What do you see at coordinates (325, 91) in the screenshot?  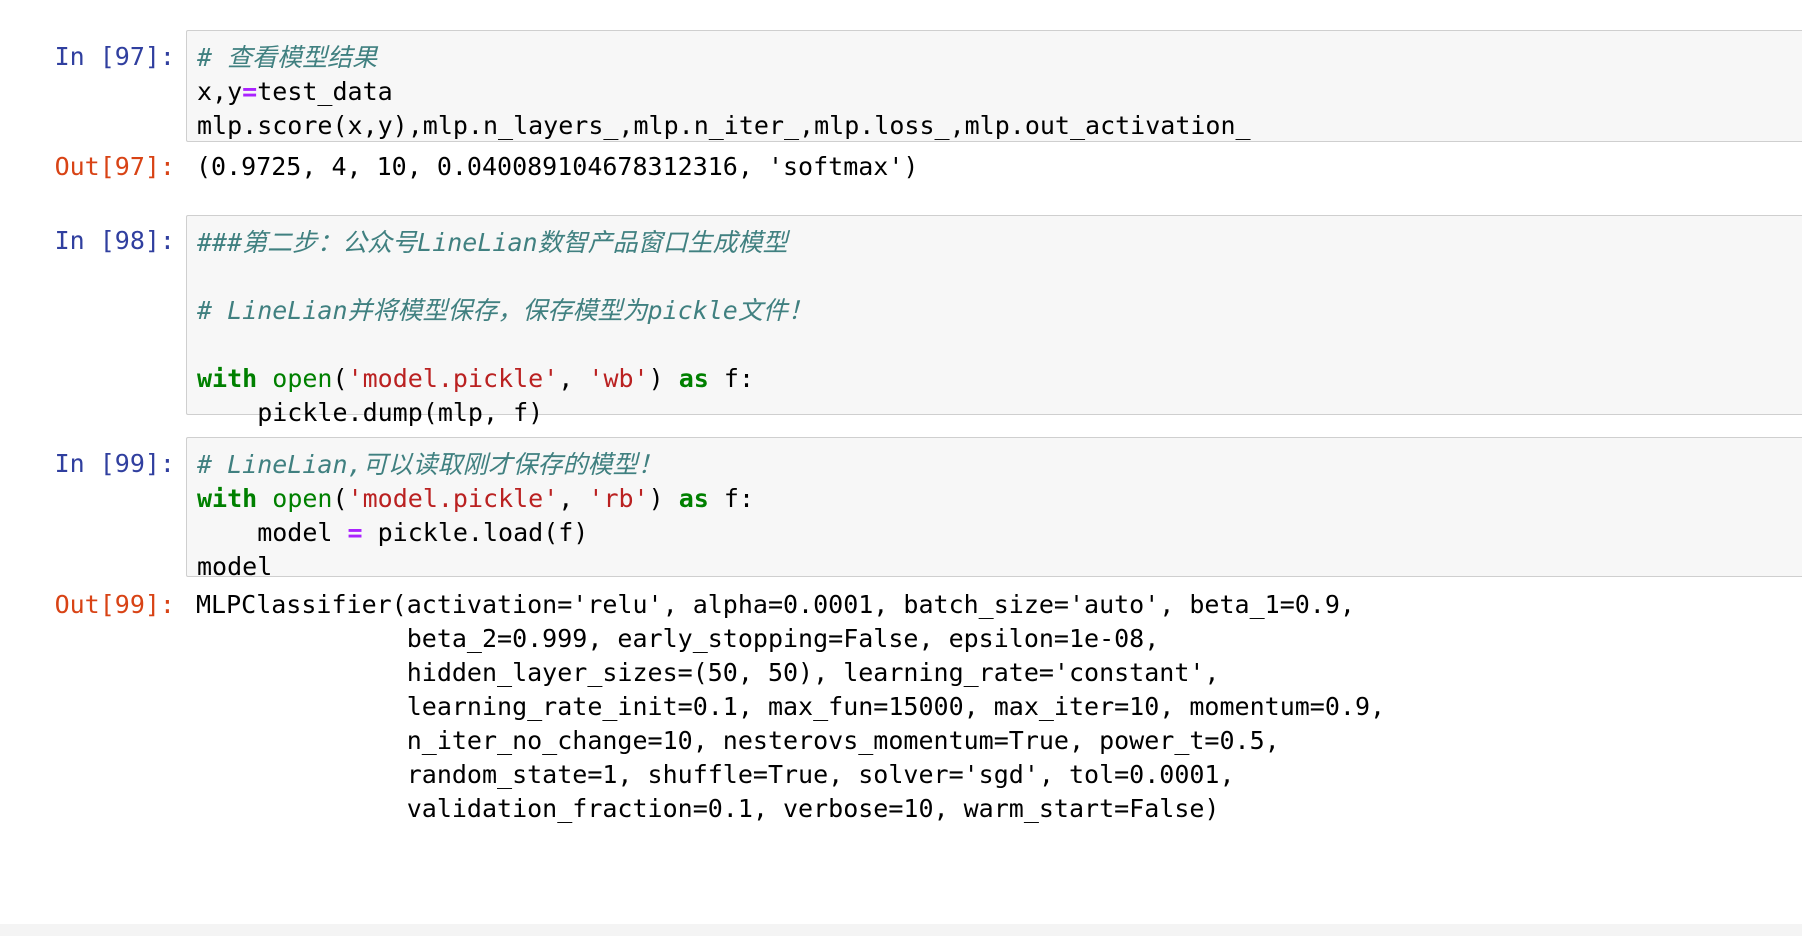 I see `code-text: test_data` at bounding box center [325, 91].